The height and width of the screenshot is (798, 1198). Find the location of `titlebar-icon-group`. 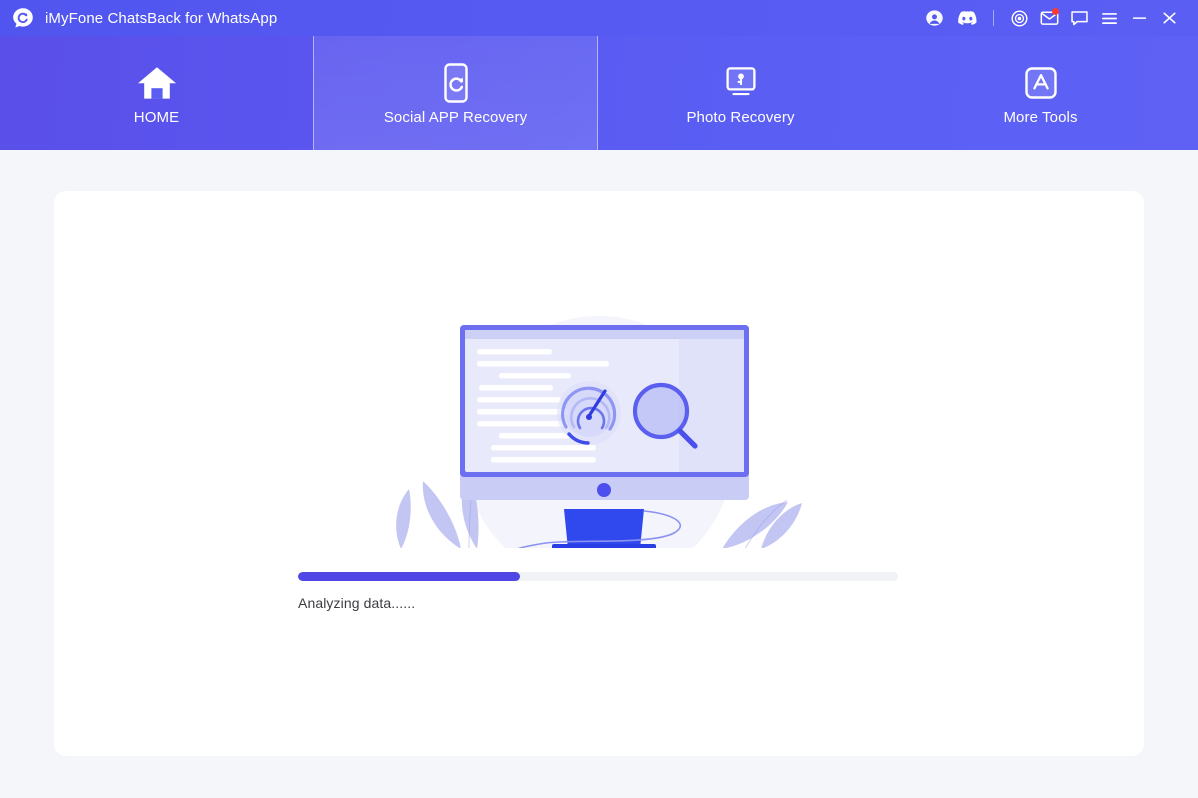

titlebar-icon-group is located at coordinates (1051, 18).